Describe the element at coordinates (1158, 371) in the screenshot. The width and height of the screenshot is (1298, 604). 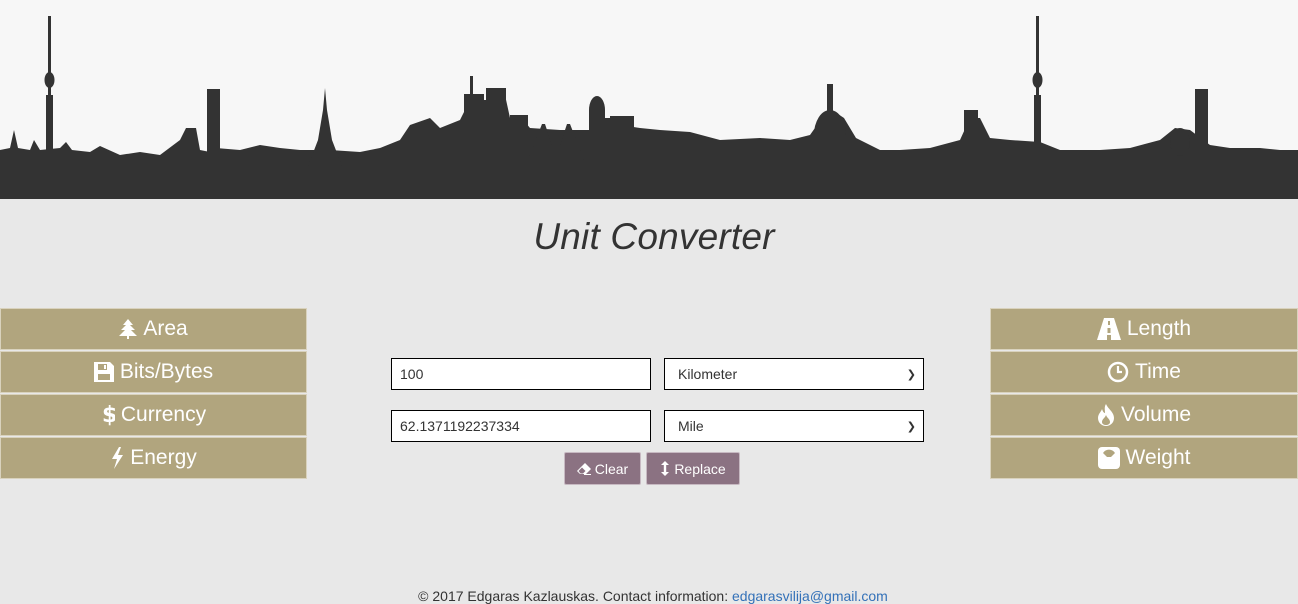
I see `nav-time-label: Time` at that location.